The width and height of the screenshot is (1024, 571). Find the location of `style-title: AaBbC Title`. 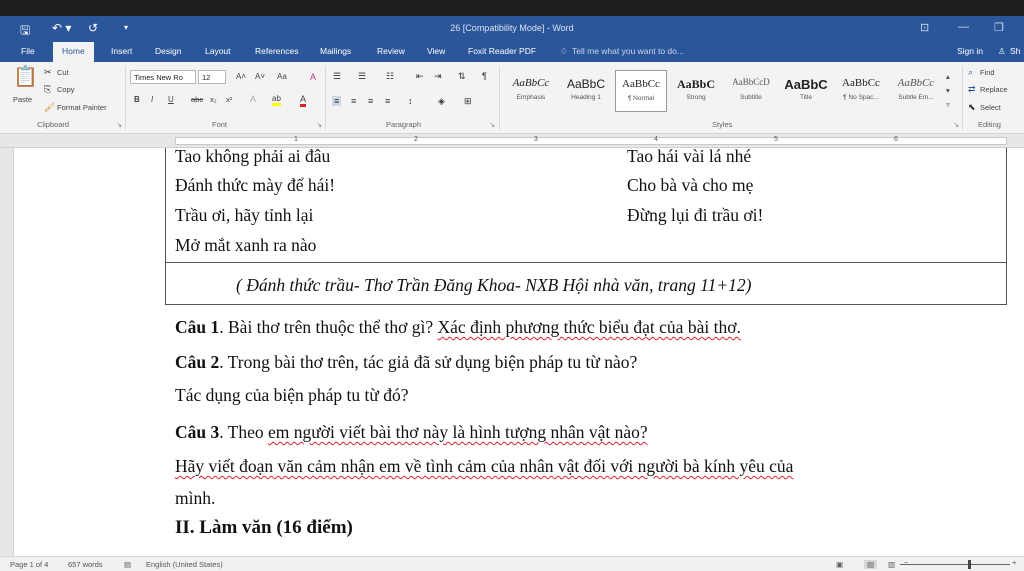

style-title: AaBbC Title is located at coordinates (806, 91).